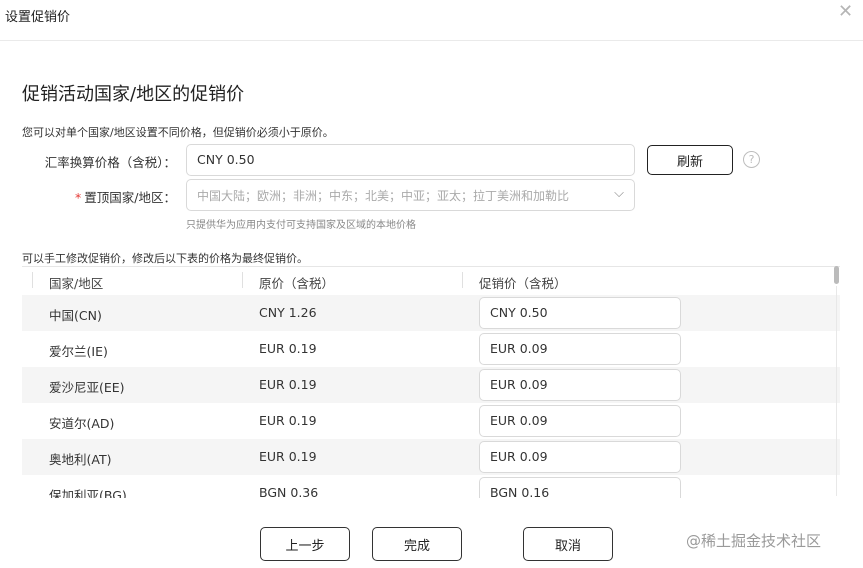  Describe the element at coordinates (751, 159) in the screenshot. I see `help-icon: ?` at that location.